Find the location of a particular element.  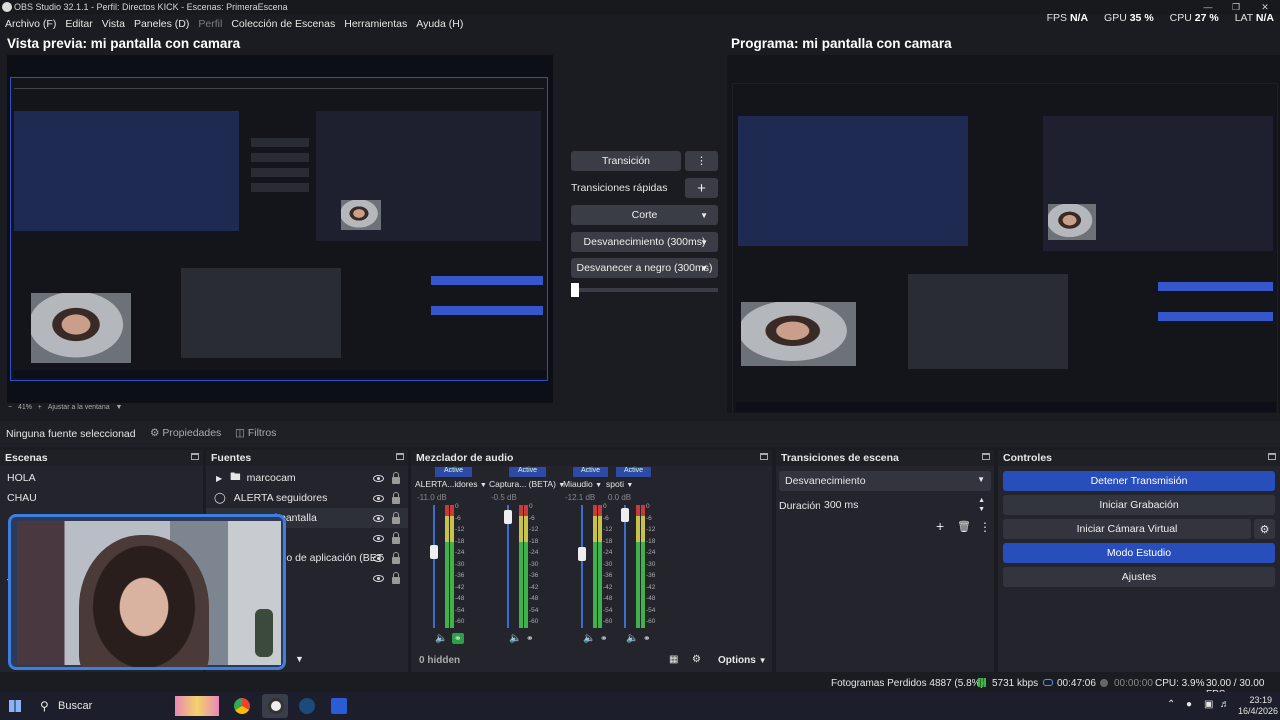

preview-zoom-bar: − 41% + Ajustar a la ventana ▼ is located at coordinates (65, 407).